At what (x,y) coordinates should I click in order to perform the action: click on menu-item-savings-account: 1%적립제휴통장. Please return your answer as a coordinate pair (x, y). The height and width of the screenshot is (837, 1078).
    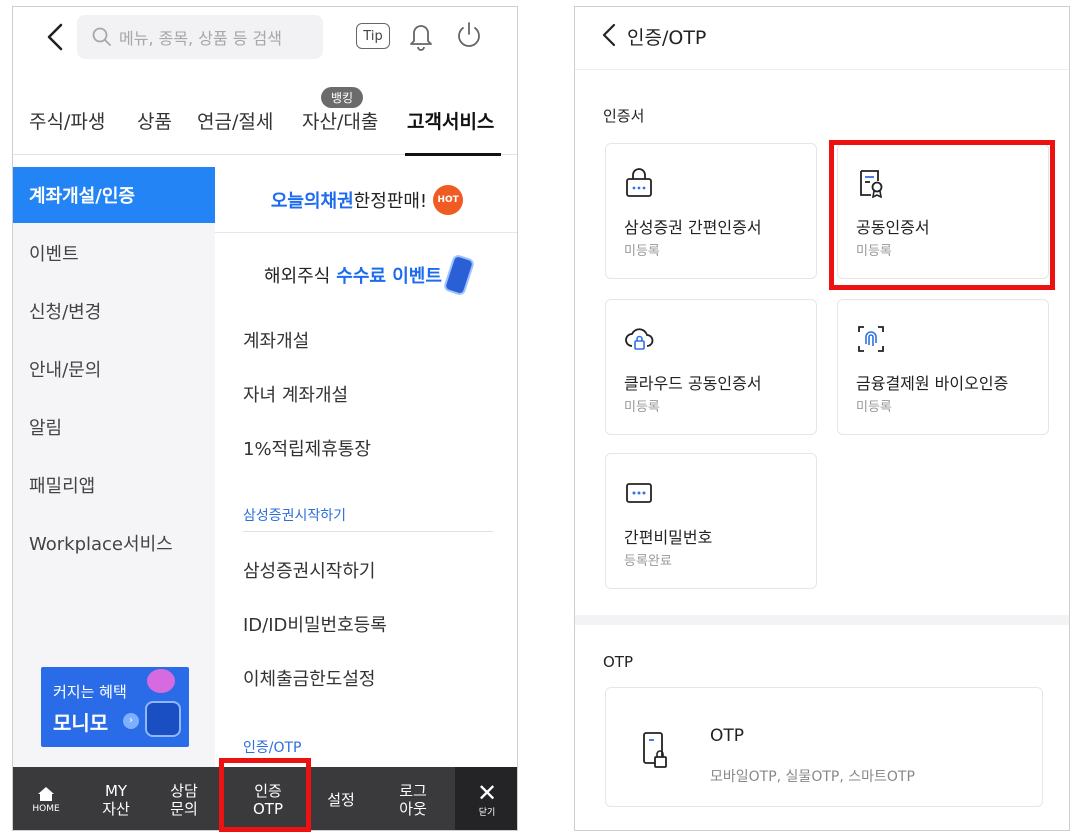
    Looking at the image, I should click on (307, 448).